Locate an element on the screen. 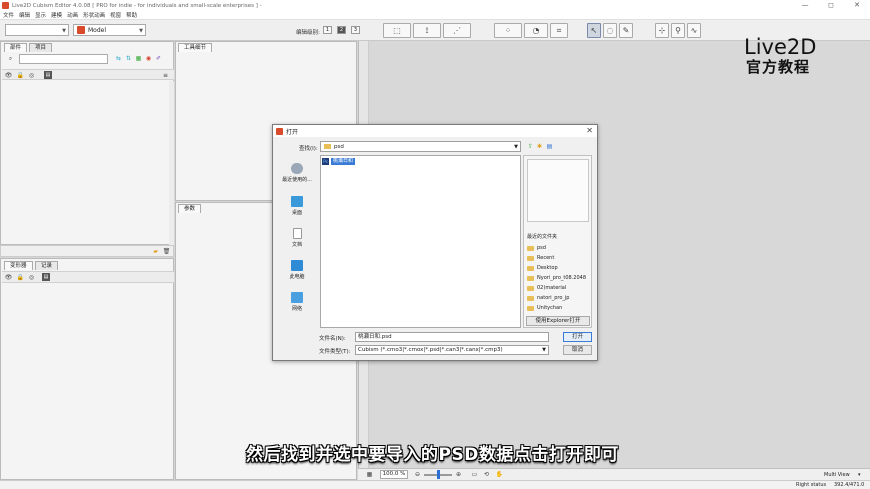 The height and width of the screenshot is (489, 870). warp-tool-button: ⌗ is located at coordinates (559, 30).